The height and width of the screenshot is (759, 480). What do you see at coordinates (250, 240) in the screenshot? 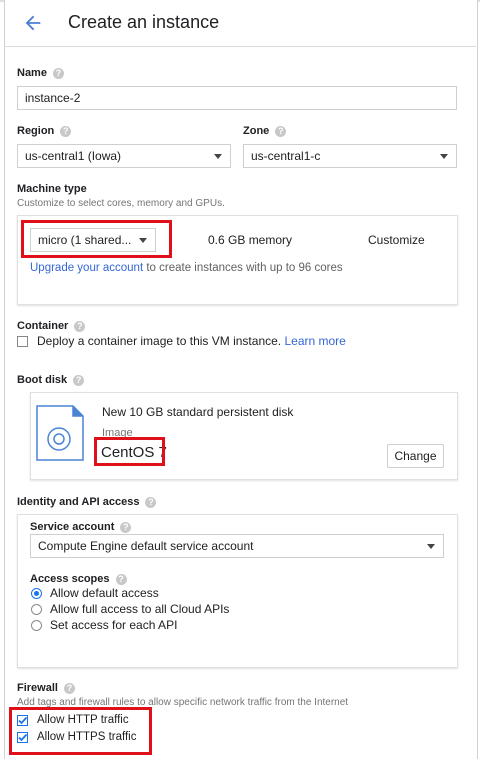
I see `memory-text: 0.6 GB memory` at bounding box center [250, 240].